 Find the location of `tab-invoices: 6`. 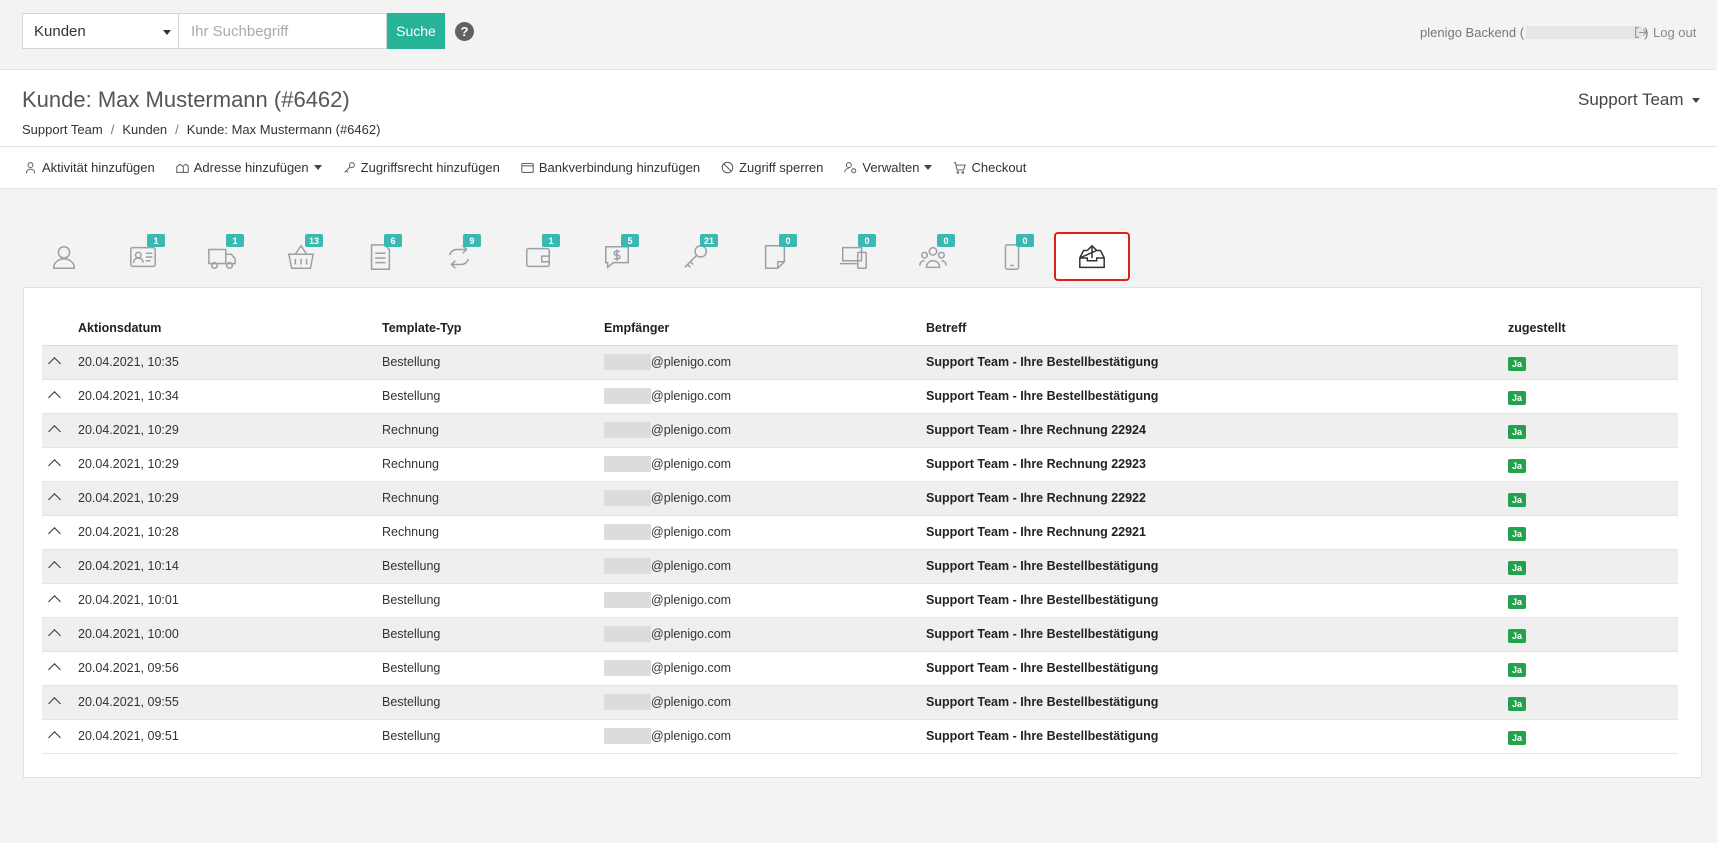

tab-invoices: 6 is located at coordinates (379, 257).